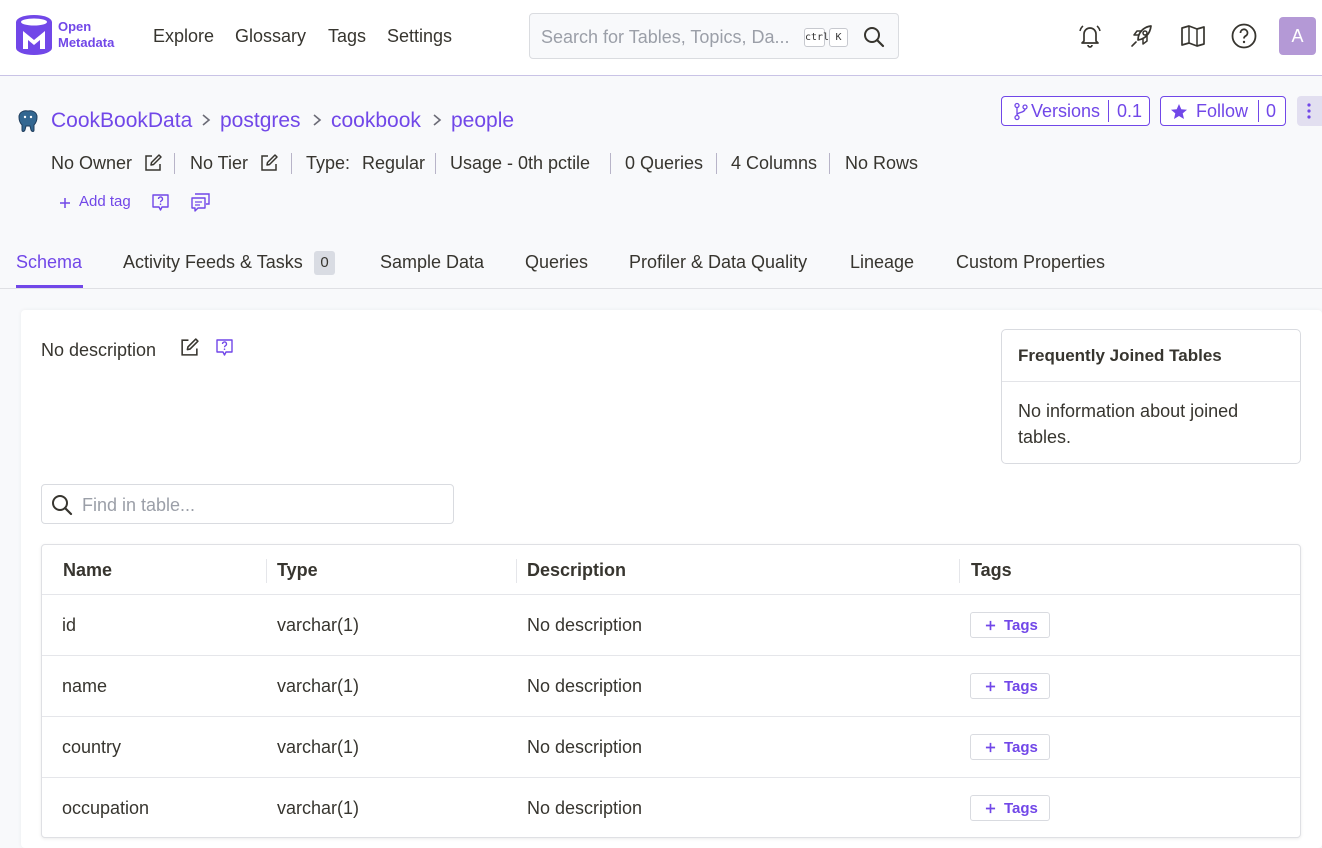  What do you see at coordinates (520, 163) in the screenshot?
I see `usage-label: Usage - 0th pctile` at bounding box center [520, 163].